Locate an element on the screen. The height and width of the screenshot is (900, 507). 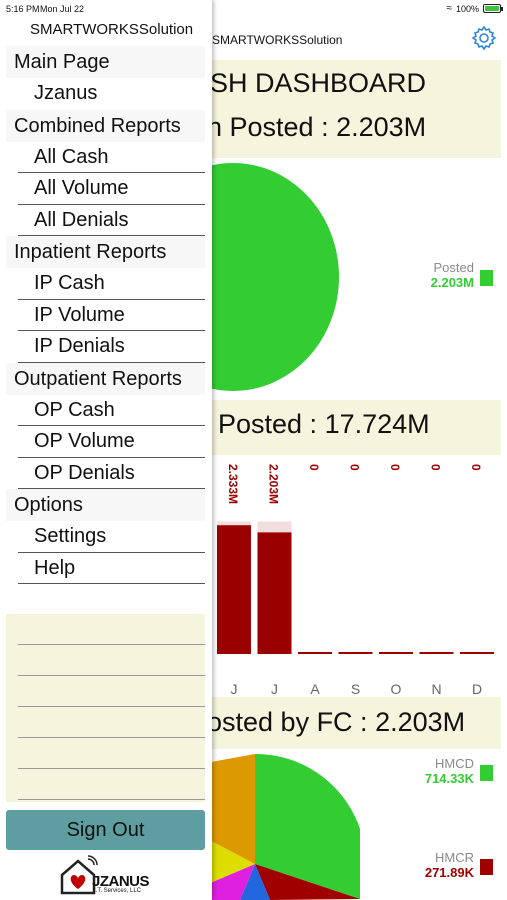
fc-legend-hmcd: HMCD 714.33K is located at coordinates (437, 771).